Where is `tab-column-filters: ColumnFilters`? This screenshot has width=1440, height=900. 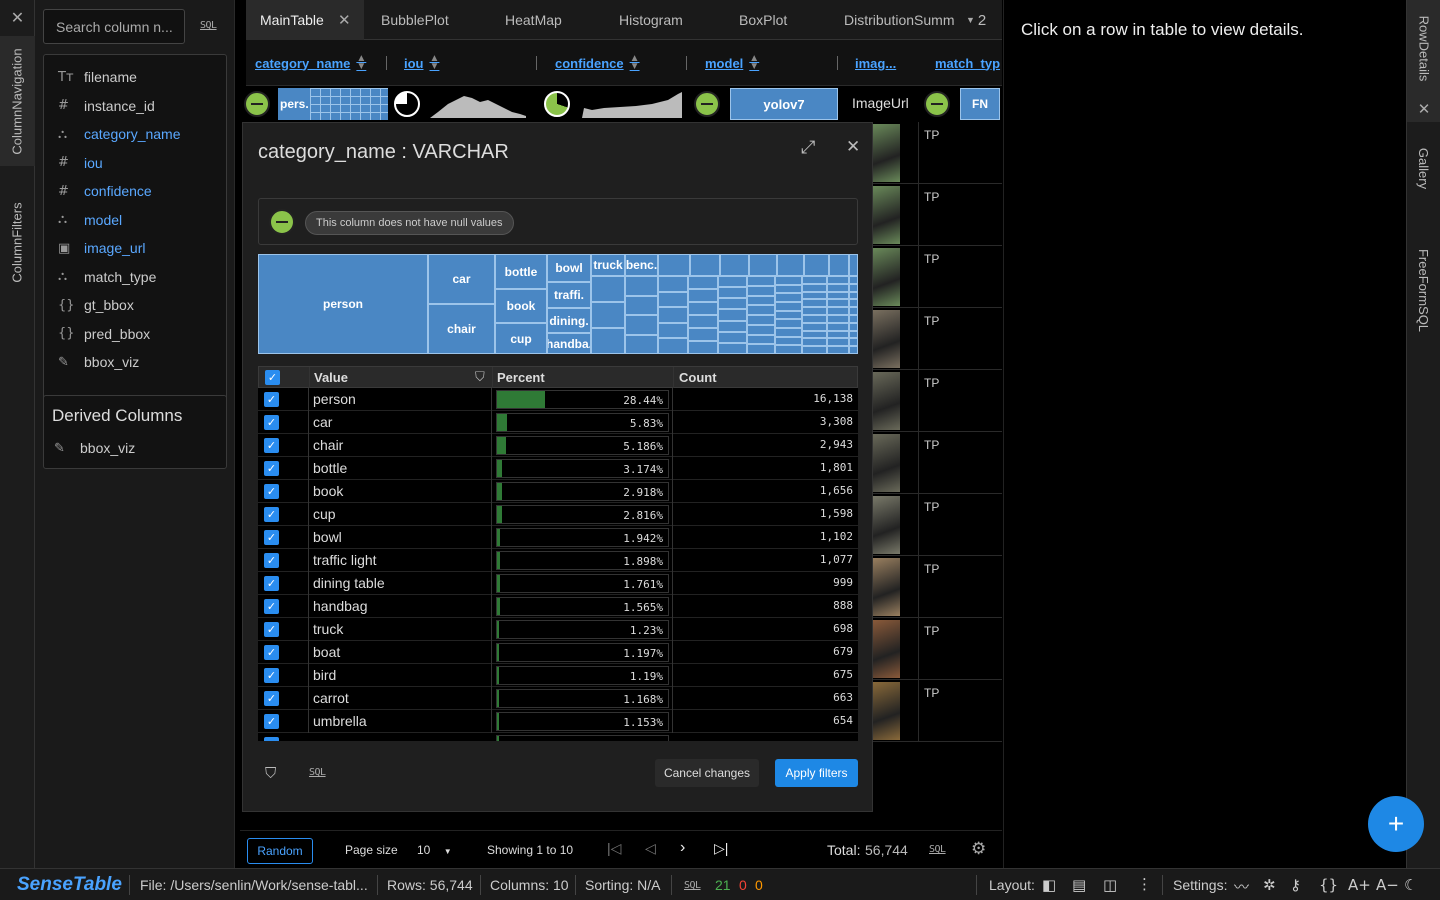
tab-column-filters: ColumnFilters is located at coordinates (17, 242).